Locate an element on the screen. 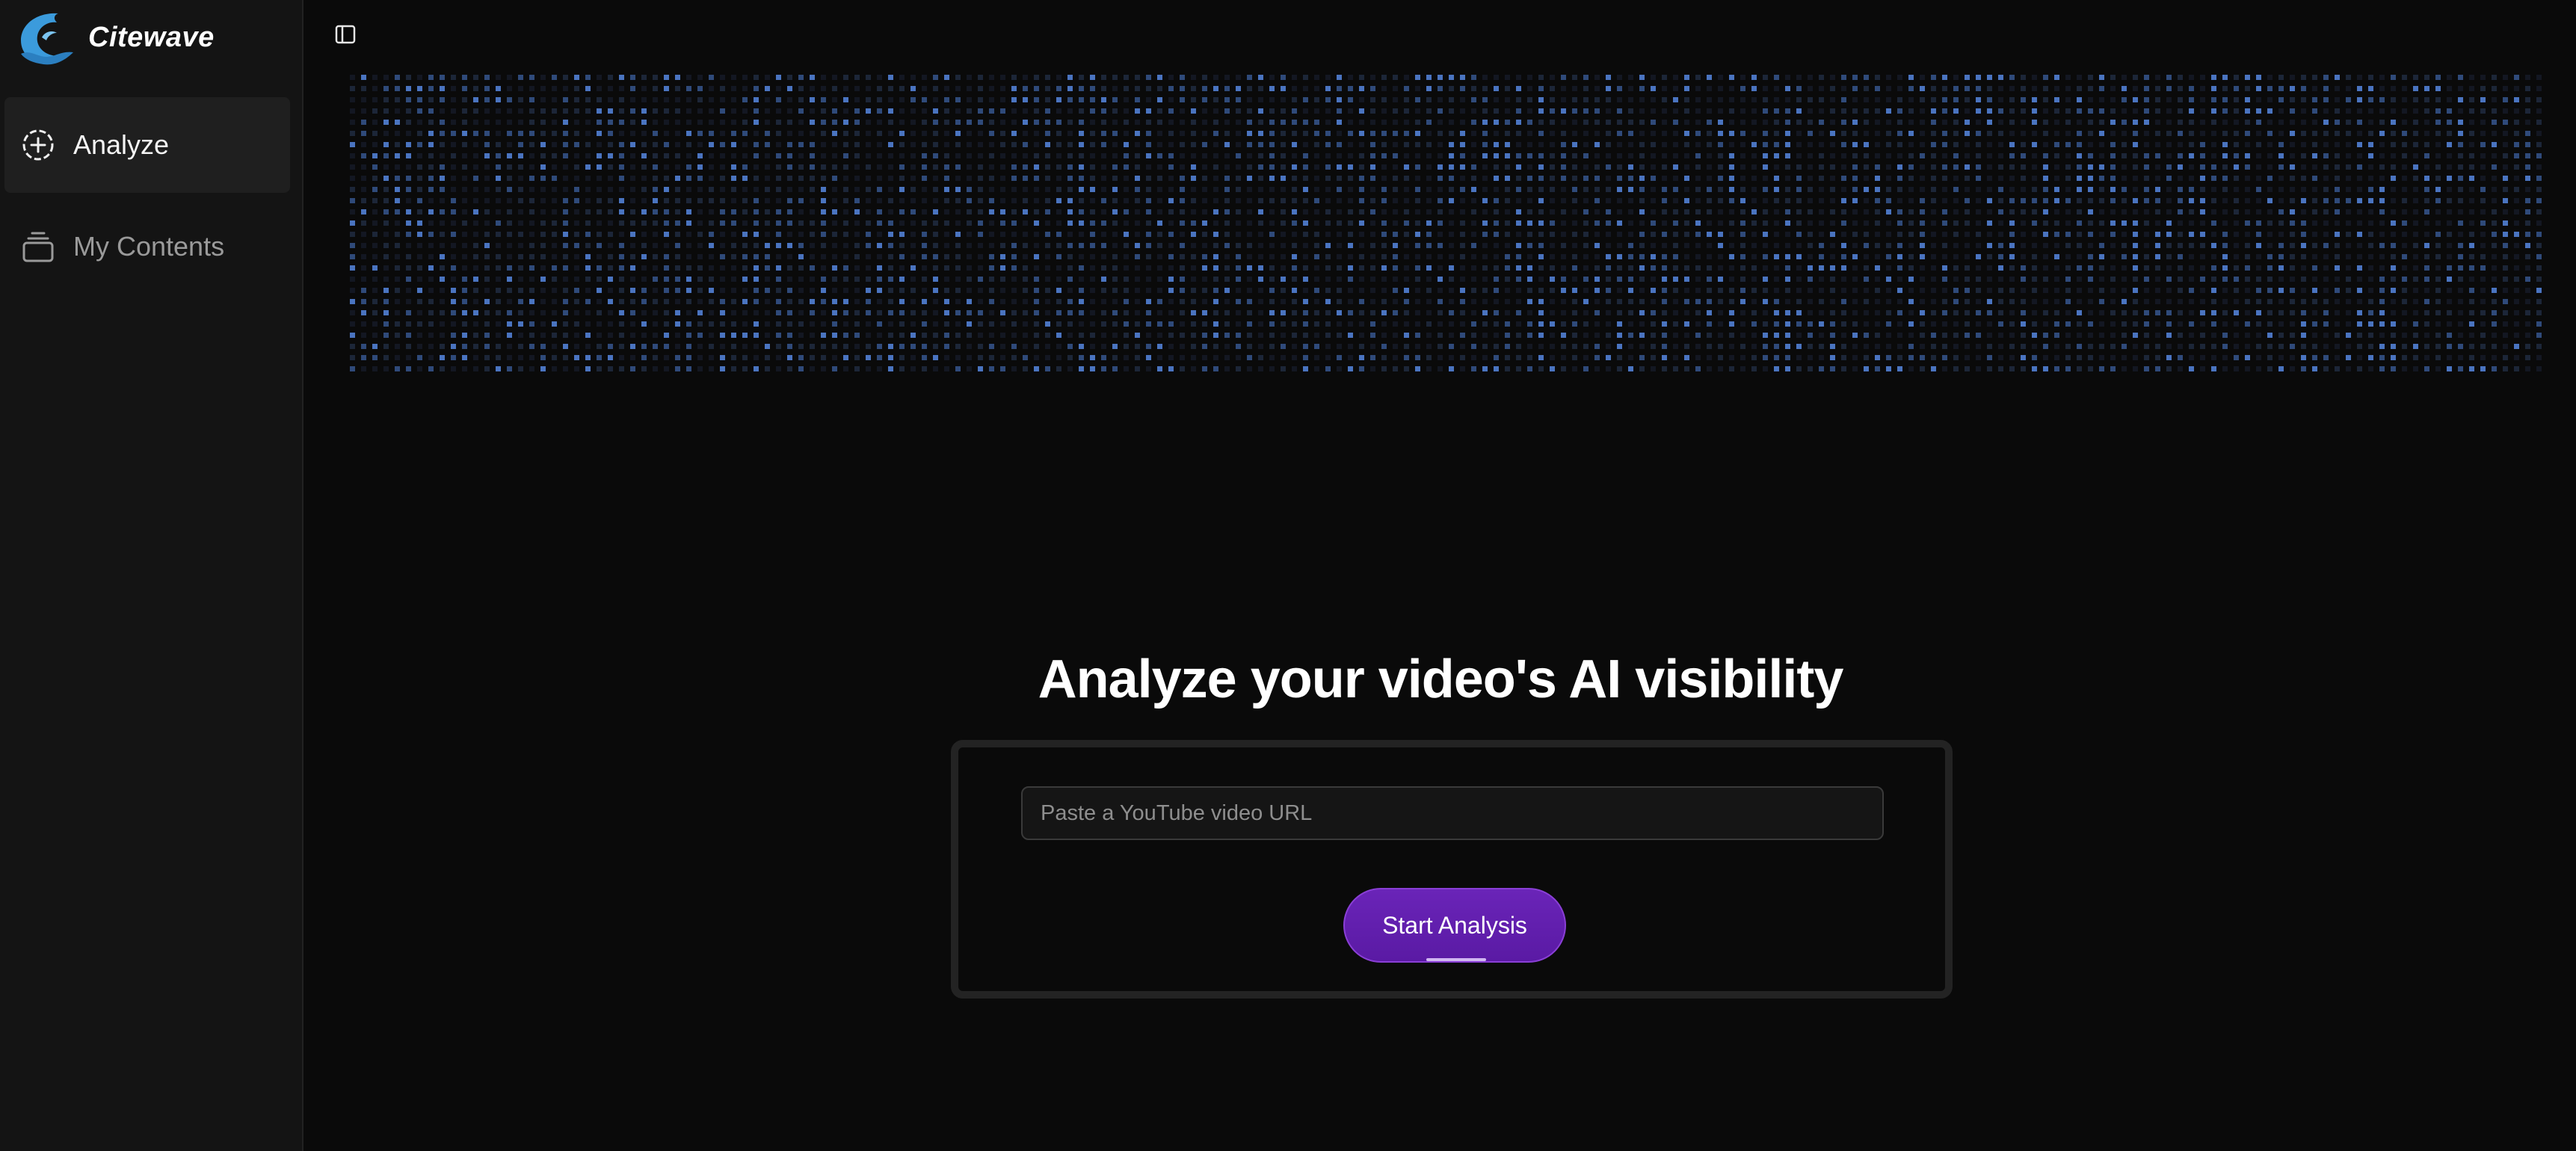 This screenshot has width=2576, height=1151. wave-logo-icon is located at coordinates (47, 39).